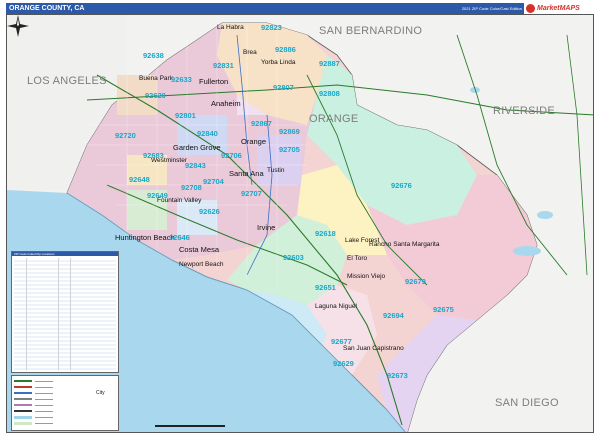  What do you see at coordinates (231, 155) in the screenshot?
I see `zip-label-92706: 92706` at bounding box center [231, 155].